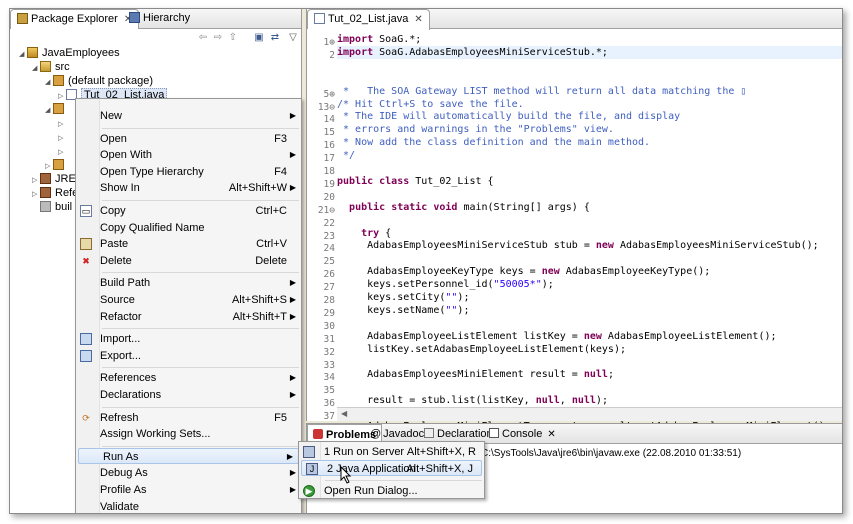 The width and height of the screenshot is (853, 524). I want to click on menu-item-open-with: Open With ▶, so click(188, 155).